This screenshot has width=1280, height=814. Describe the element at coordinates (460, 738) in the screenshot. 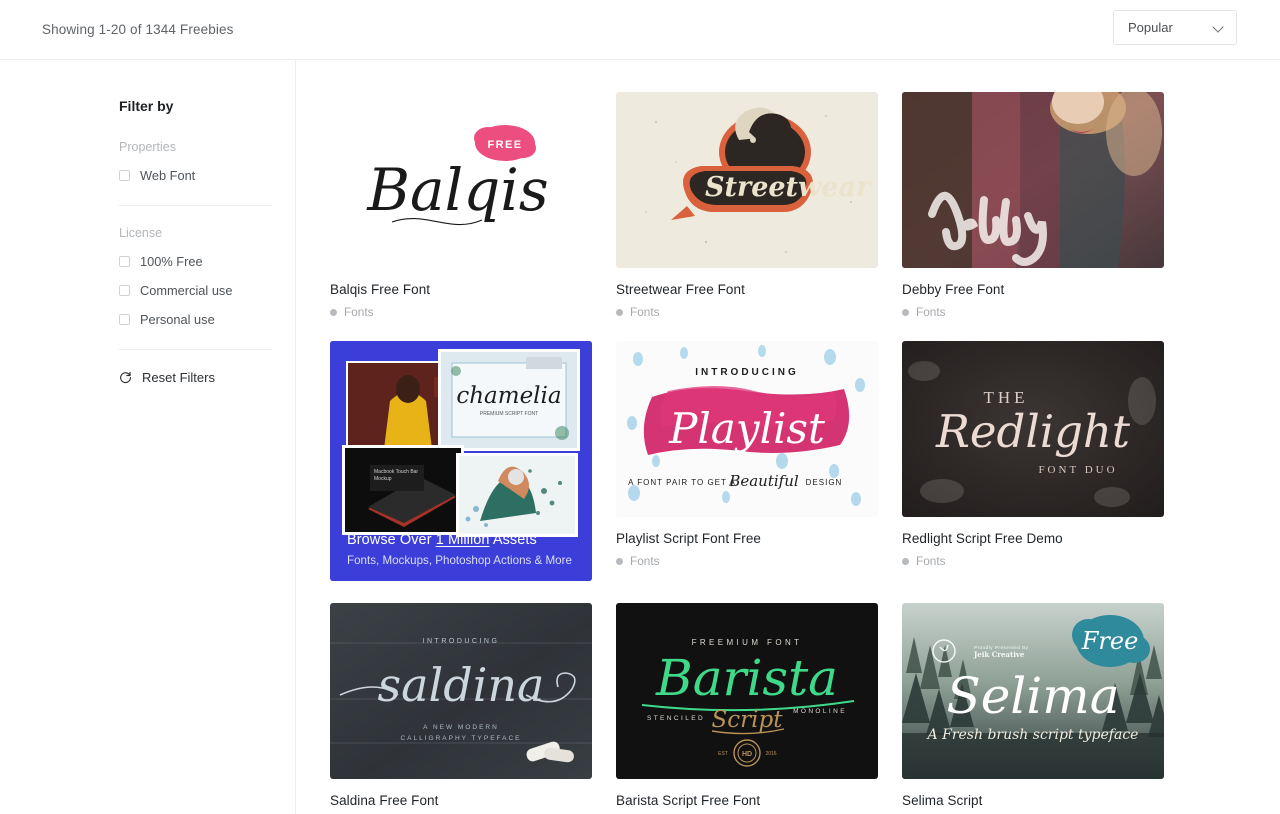

I see `svg-text: CALLIGRAPHY TYPEFACE` at that location.